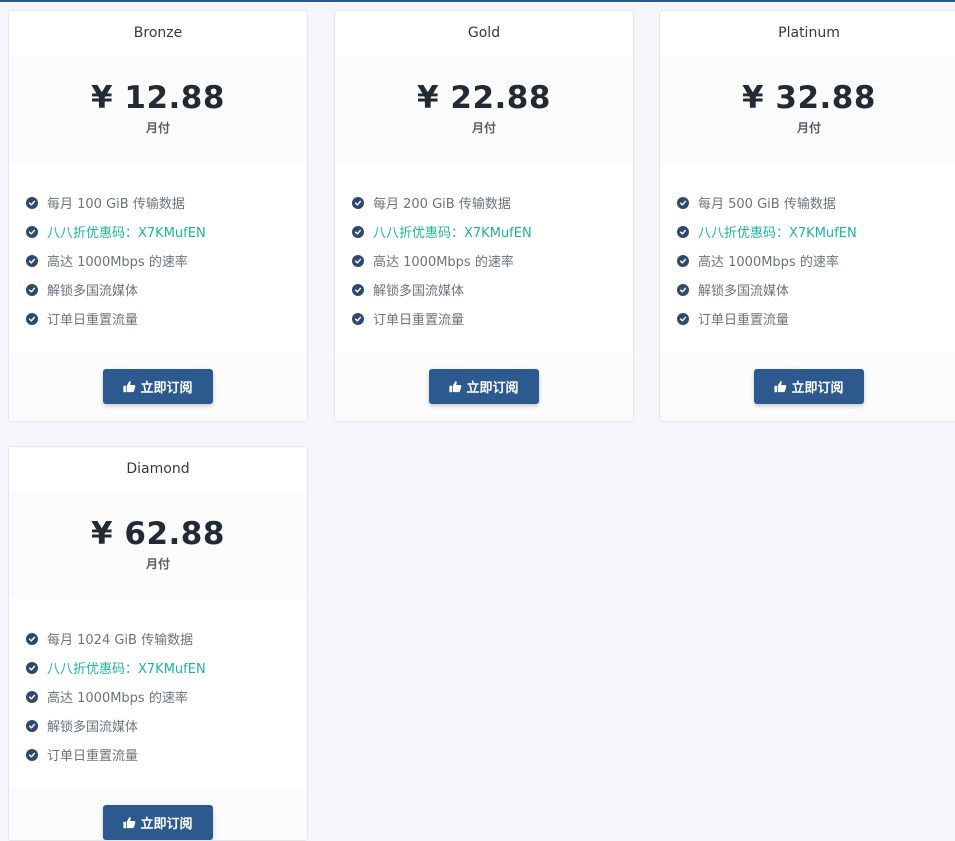  Describe the element at coordinates (158, 534) in the screenshot. I see `plan-price: ¥ 62.88` at that location.